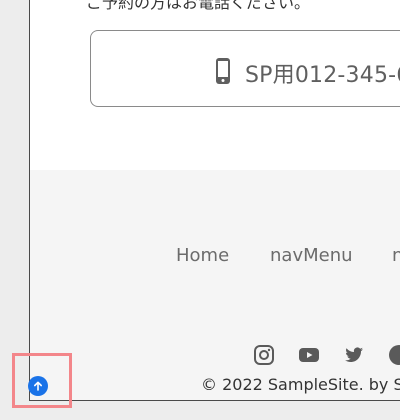 Image resolution: width=400 pixels, height=420 pixels. I want to click on instagram-icon, so click(264, 355).